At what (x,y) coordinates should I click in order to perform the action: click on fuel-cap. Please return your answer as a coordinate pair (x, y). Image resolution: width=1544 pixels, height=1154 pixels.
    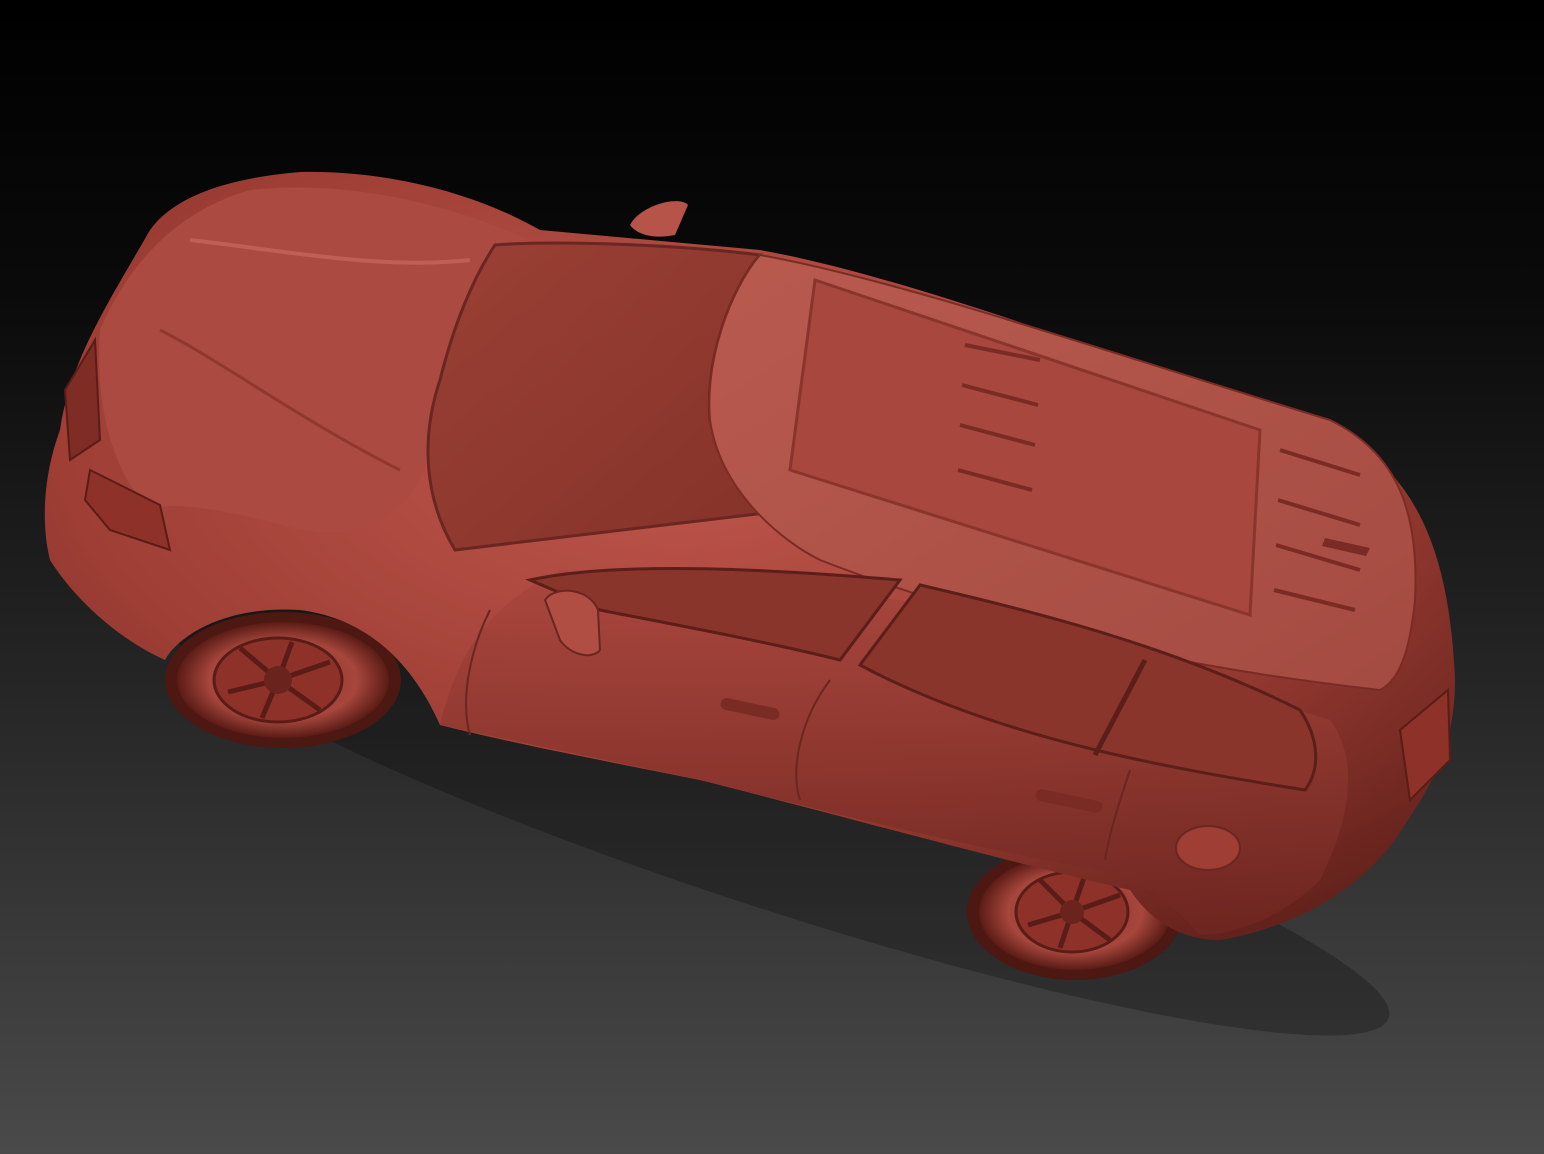
    Looking at the image, I should click on (1208, 848).